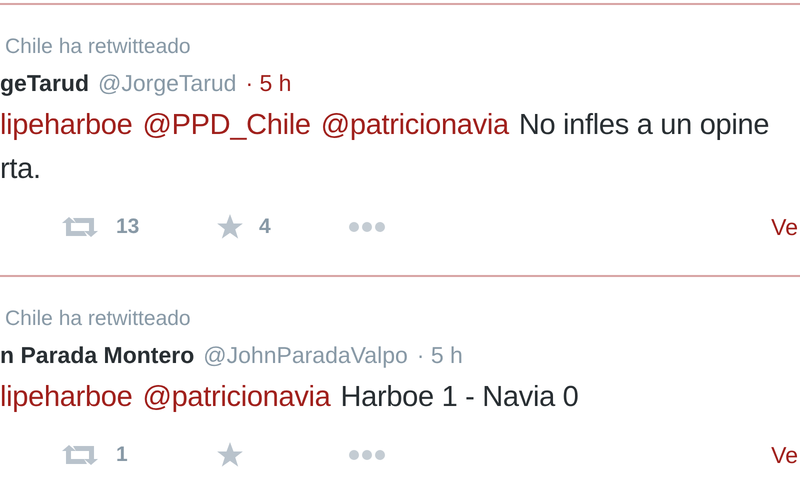  Describe the element at coordinates (97, 355) in the screenshot. I see `author-name: n Parada Montero` at that location.